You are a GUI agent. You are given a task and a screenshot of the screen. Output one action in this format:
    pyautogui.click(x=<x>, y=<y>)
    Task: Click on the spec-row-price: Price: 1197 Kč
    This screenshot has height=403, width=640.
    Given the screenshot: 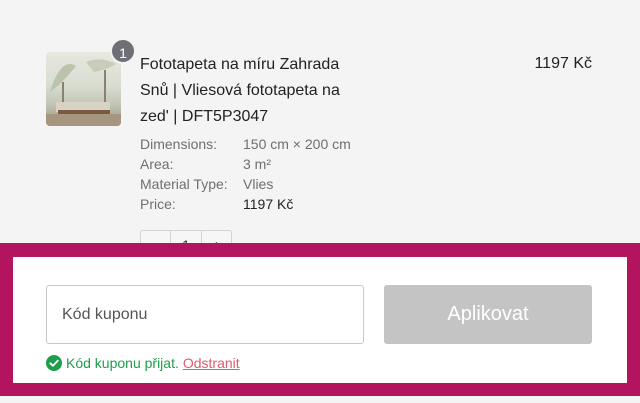 What is the action you would take?
    pyautogui.click(x=245, y=204)
    